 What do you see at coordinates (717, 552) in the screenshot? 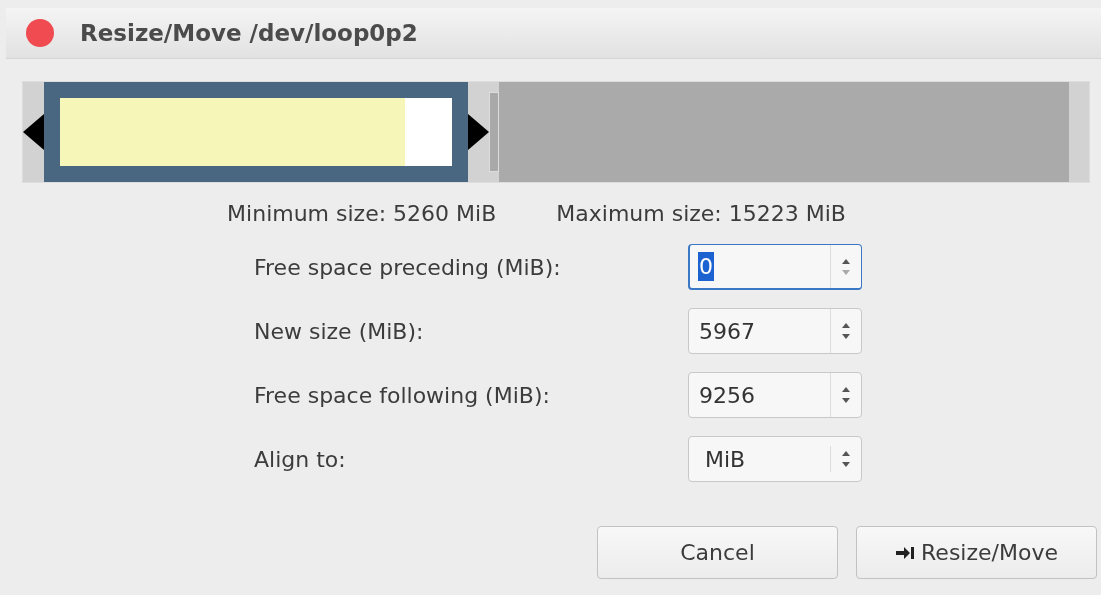
I see `cancel-button: Cancel` at bounding box center [717, 552].